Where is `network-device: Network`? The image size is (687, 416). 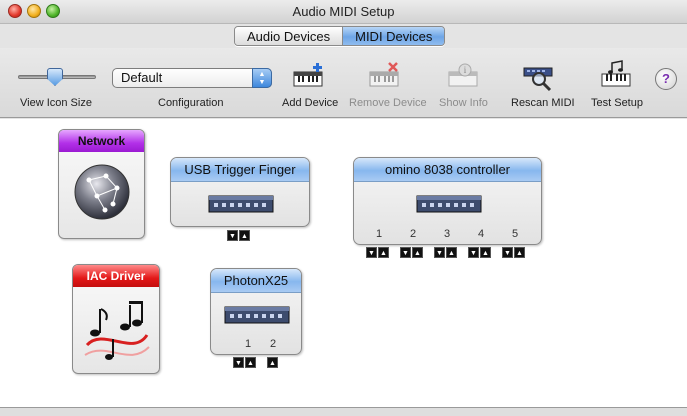 network-device: Network is located at coordinates (101, 184).